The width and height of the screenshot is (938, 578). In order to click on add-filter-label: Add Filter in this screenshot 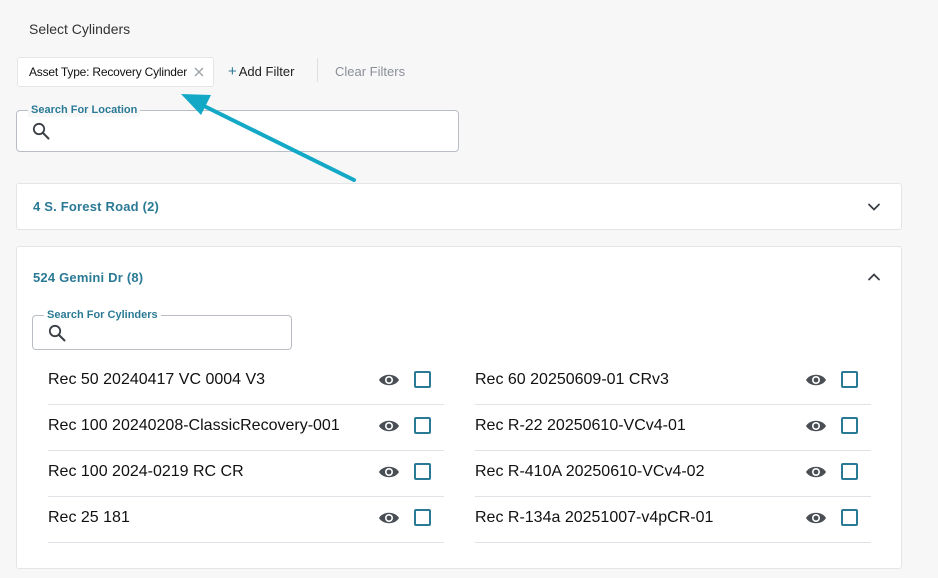, I will do `click(266, 71)`.